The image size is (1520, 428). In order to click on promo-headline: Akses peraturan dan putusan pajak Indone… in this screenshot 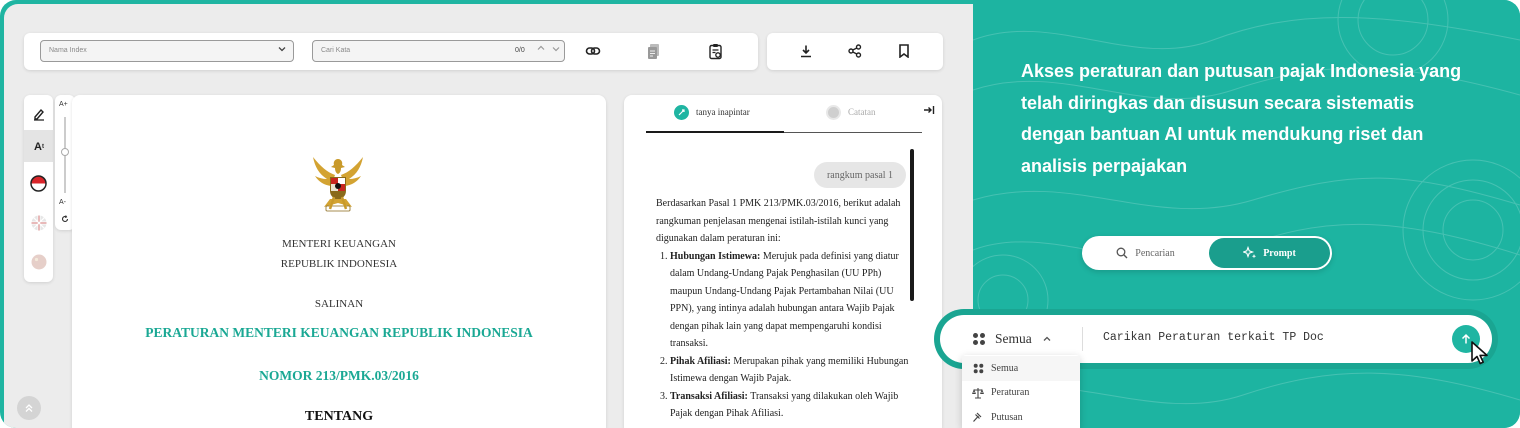, I will do `click(1241, 118)`.